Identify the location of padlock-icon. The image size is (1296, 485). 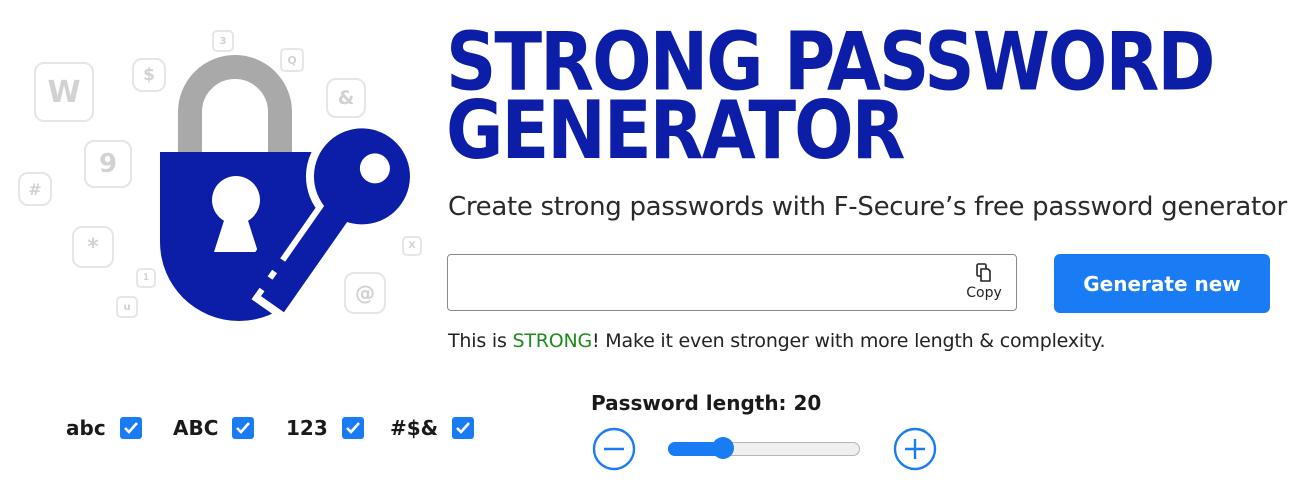
(289, 189).